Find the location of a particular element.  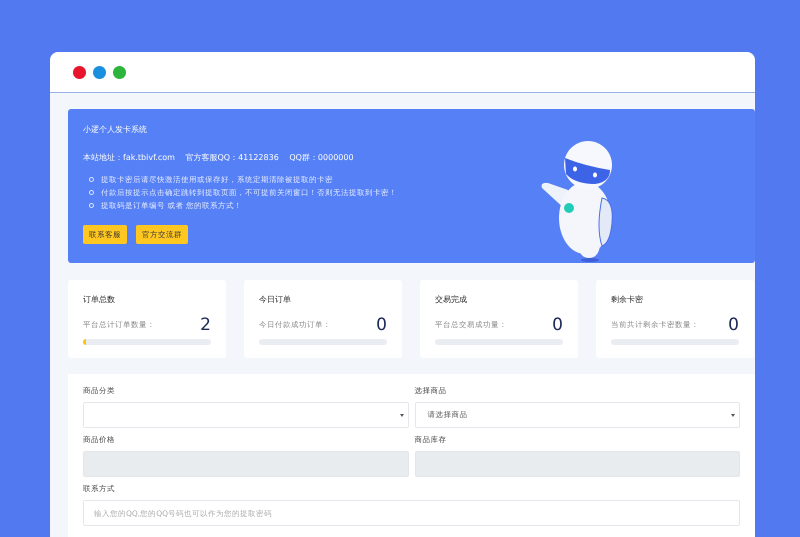

site-title: 小逻个人发卡系统 is located at coordinates (115, 129).